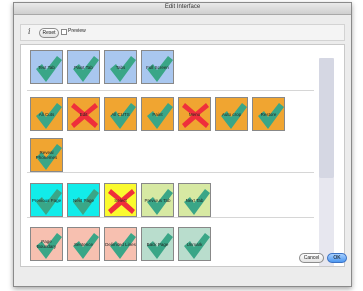  I want to click on tile-label: All CUTS, so click(120, 114).